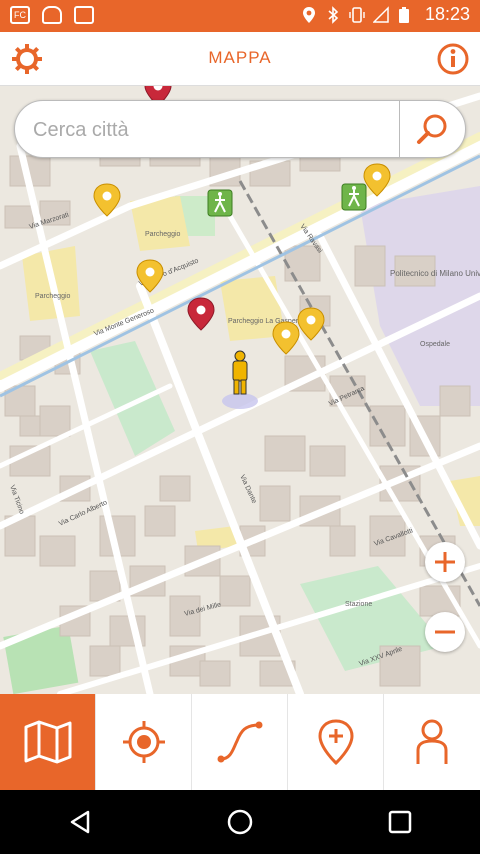  I want to click on nav-recents-button, so click(400, 822).